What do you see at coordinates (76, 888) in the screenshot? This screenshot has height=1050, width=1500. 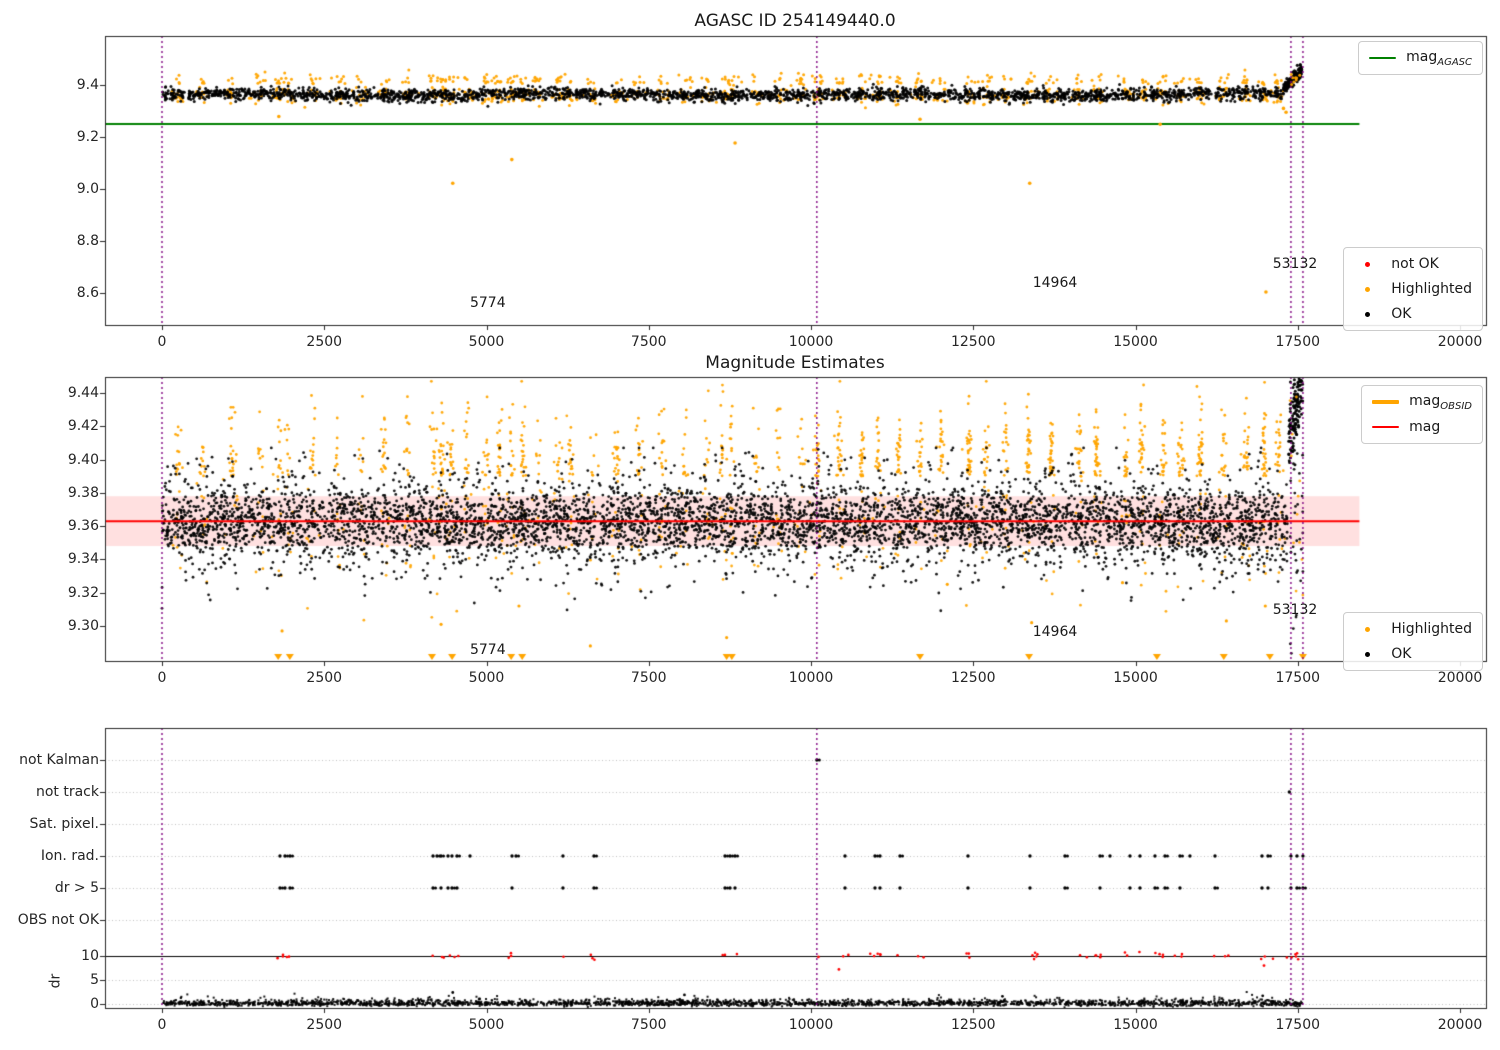 I see `flag-category-label: dr > 5` at bounding box center [76, 888].